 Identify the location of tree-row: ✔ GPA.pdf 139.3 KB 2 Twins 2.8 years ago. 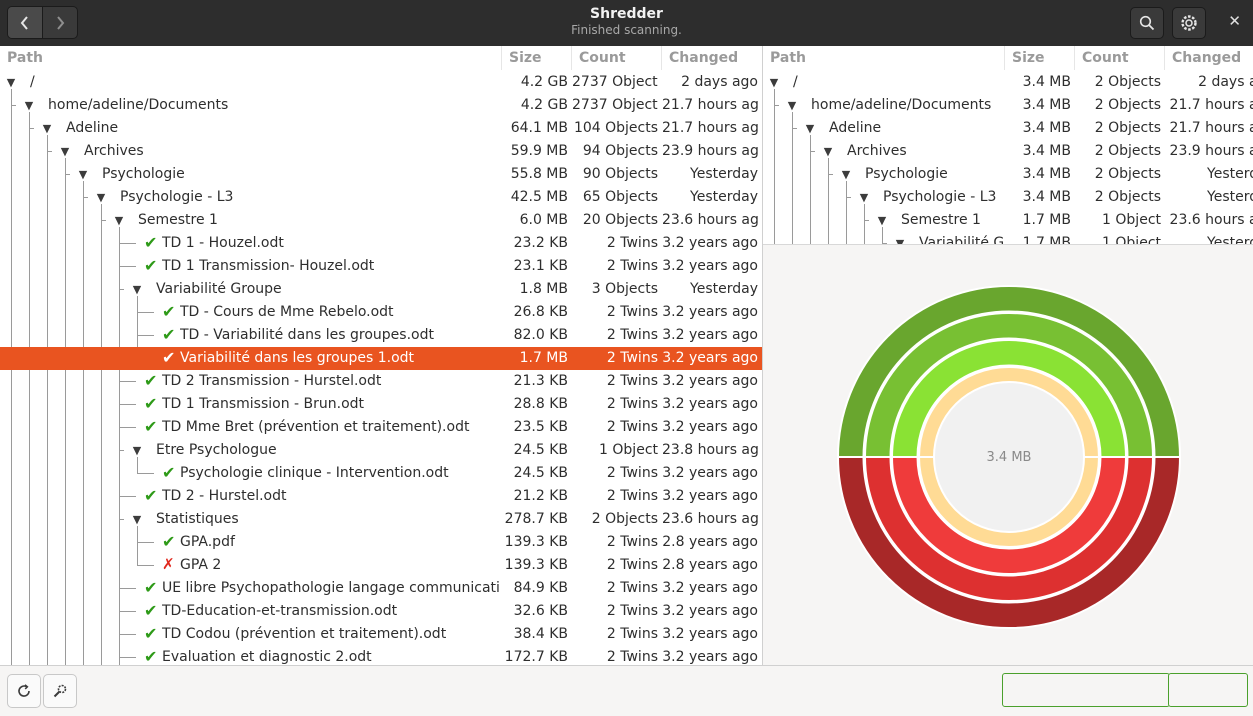
(381, 542).